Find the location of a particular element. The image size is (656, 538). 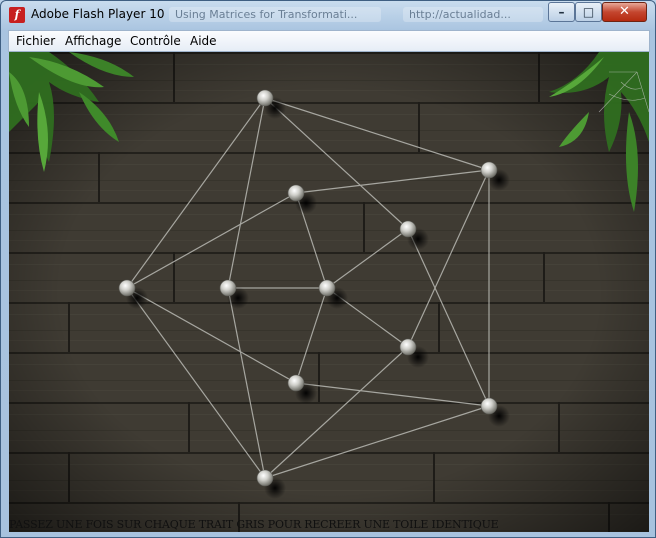

menu-controle: Contrôle is located at coordinates (155, 41).